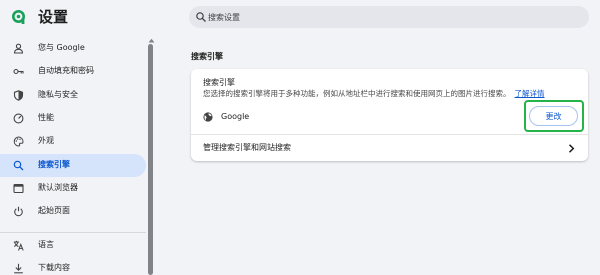 The width and height of the screenshot is (600, 275). What do you see at coordinates (18, 71) in the screenshot?
I see `key-icon` at bounding box center [18, 71].